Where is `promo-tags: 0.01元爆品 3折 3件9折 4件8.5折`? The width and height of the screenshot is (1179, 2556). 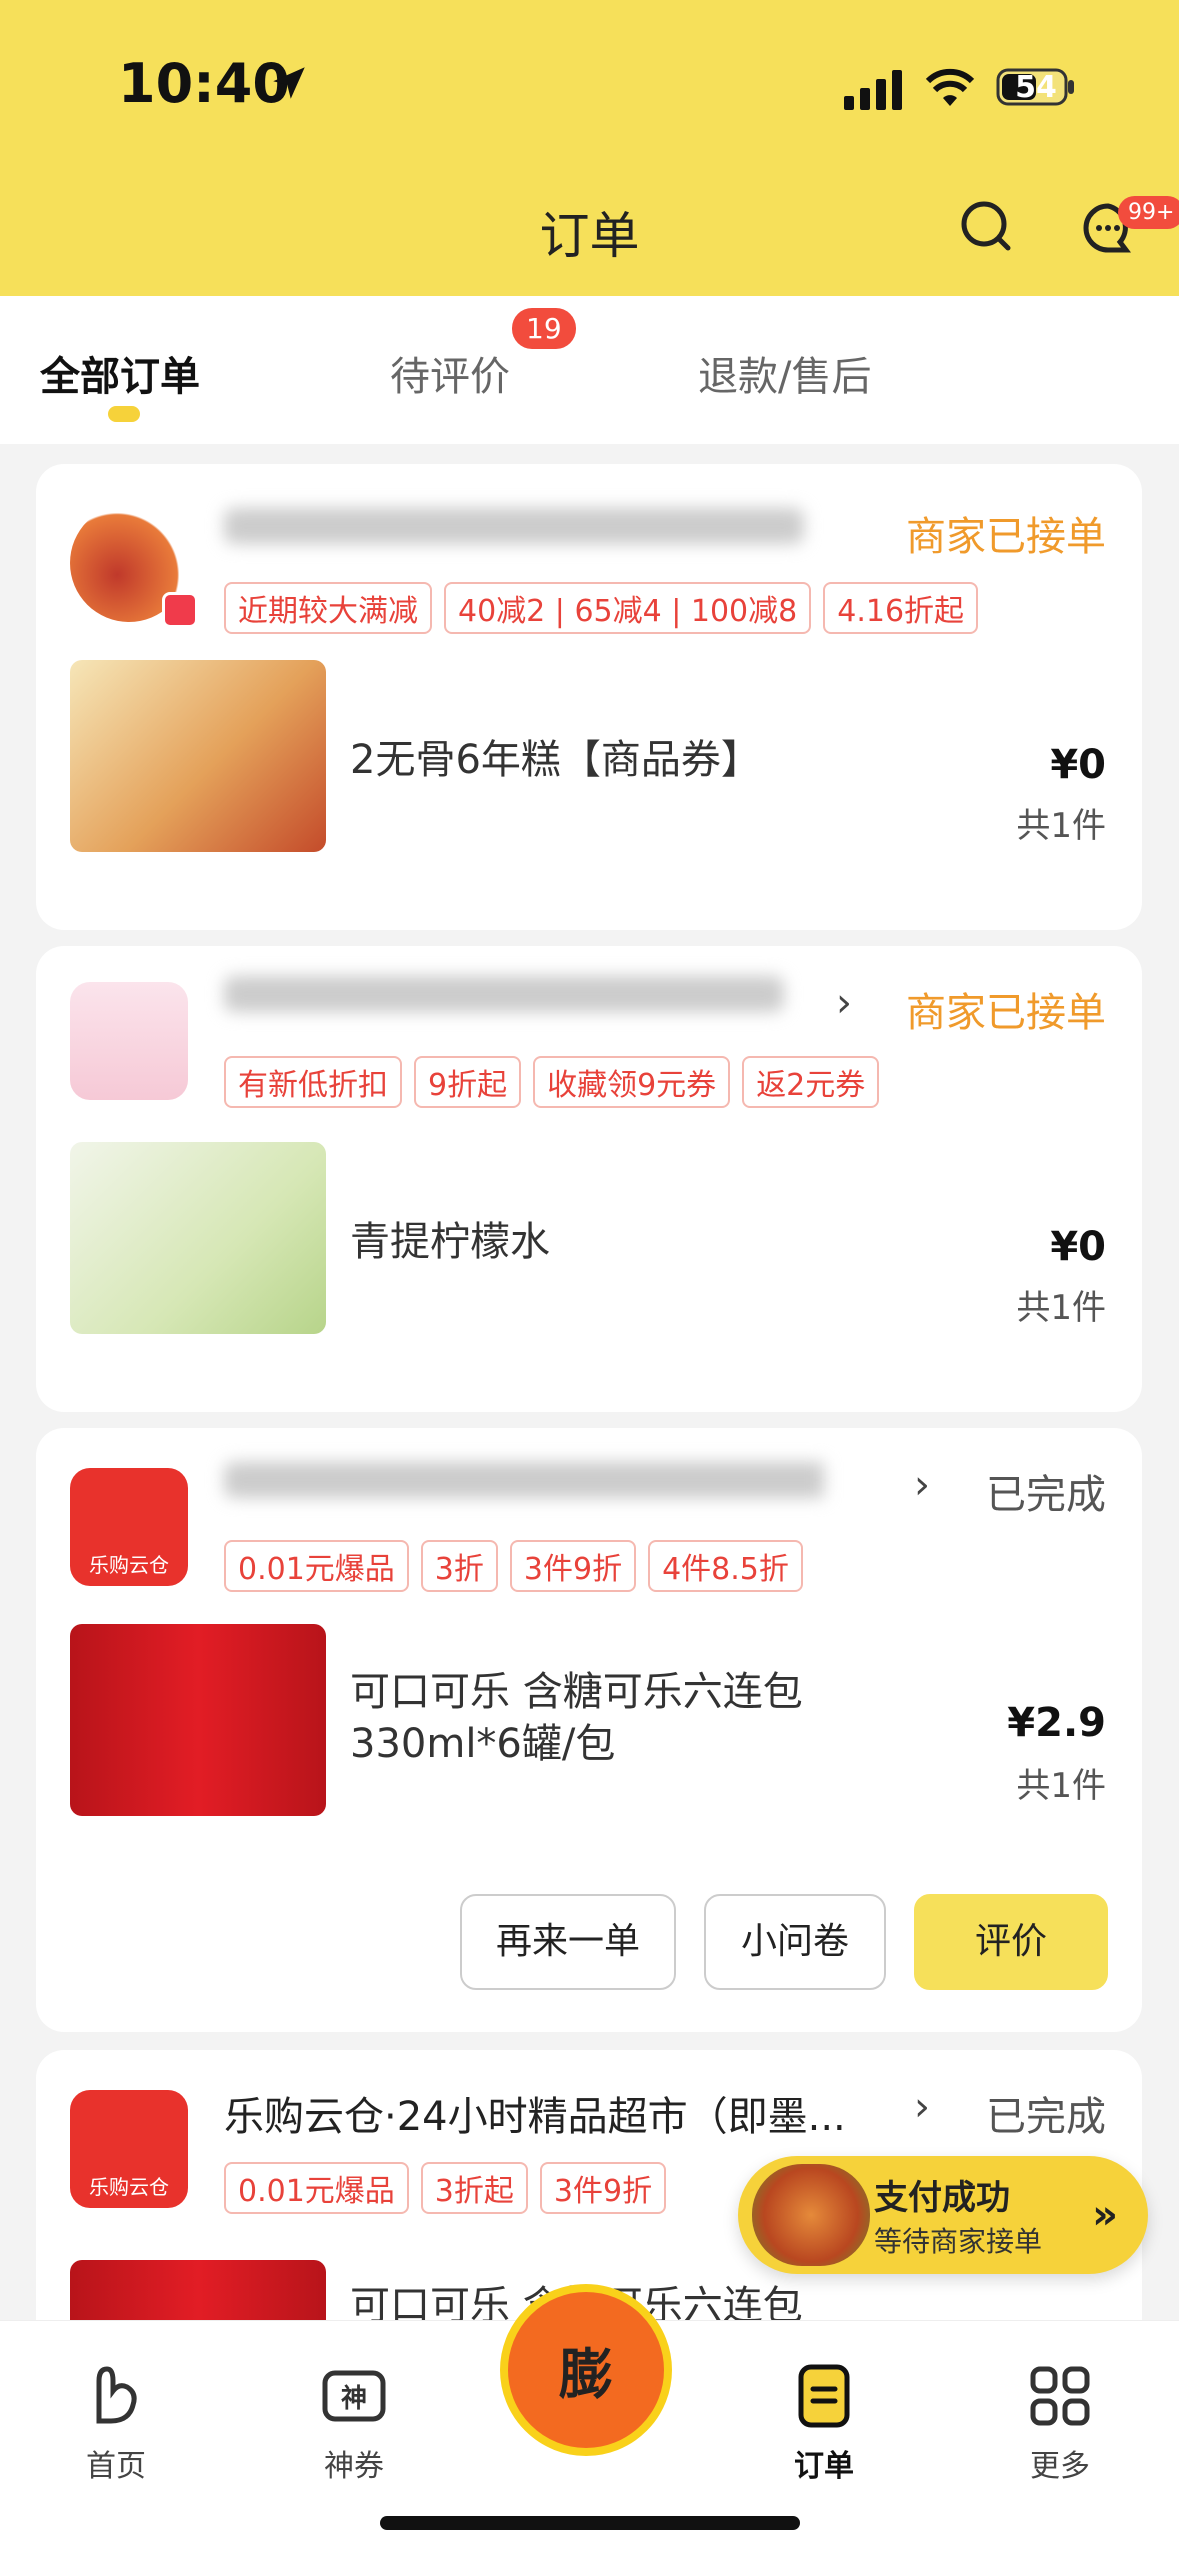
promo-tags: 0.01元爆品 3折 3件9折 4件8.5折 is located at coordinates (513, 1566).